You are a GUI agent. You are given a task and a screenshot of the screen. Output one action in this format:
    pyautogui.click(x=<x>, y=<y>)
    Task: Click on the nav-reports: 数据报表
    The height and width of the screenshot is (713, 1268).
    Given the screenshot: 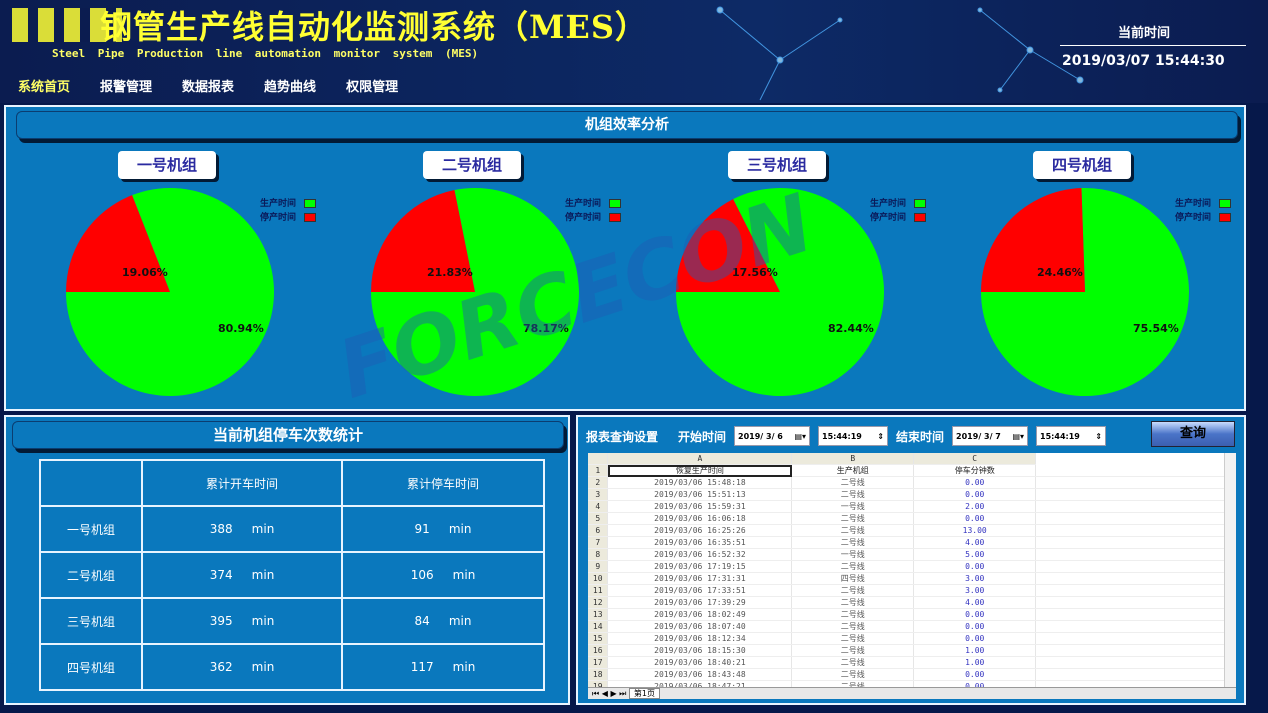 What is the action you would take?
    pyautogui.click(x=208, y=85)
    